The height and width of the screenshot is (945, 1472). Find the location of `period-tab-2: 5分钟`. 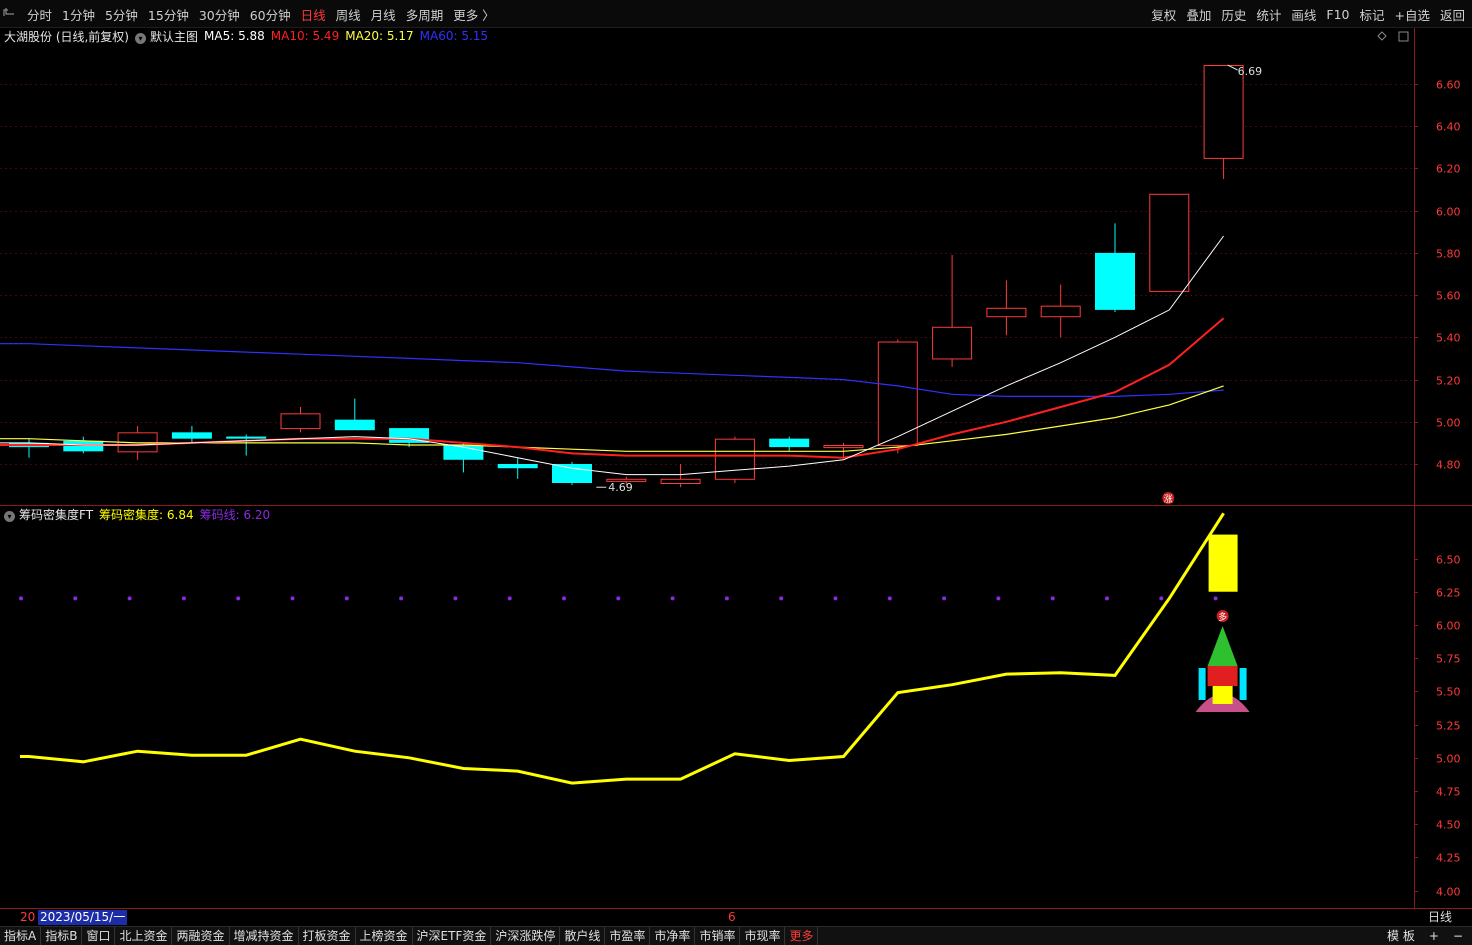

period-tab-2: 5分钟 is located at coordinates (121, 14).